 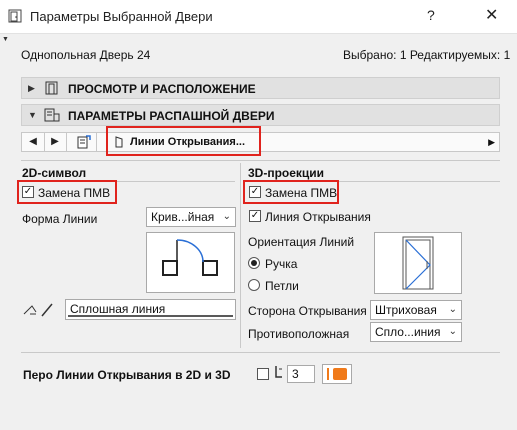 I want to click on element-name: Однопольная Дверь 24, so click(x=86, y=55).